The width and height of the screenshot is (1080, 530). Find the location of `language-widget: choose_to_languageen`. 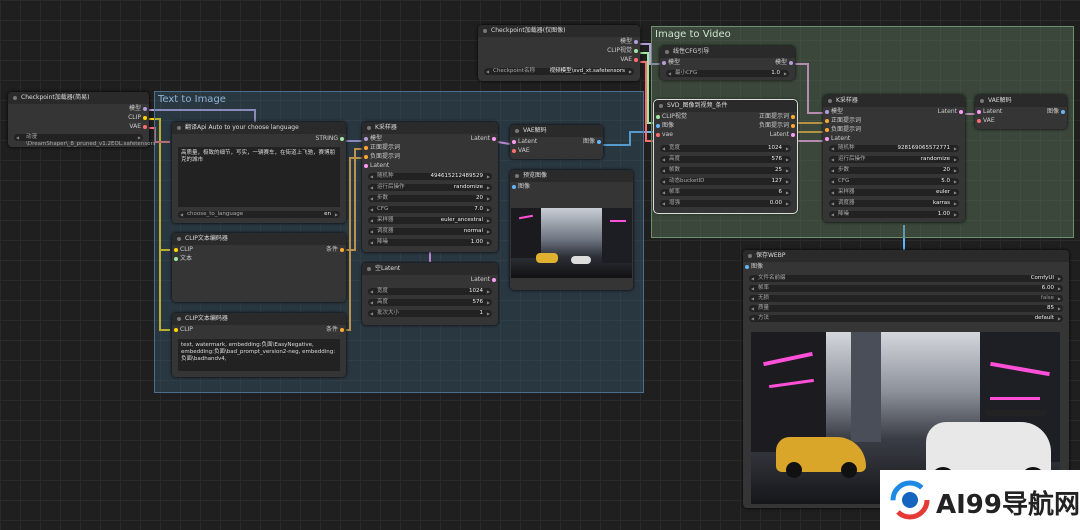

language-widget: choose_to_languageen is located at coordinates (259, 214).